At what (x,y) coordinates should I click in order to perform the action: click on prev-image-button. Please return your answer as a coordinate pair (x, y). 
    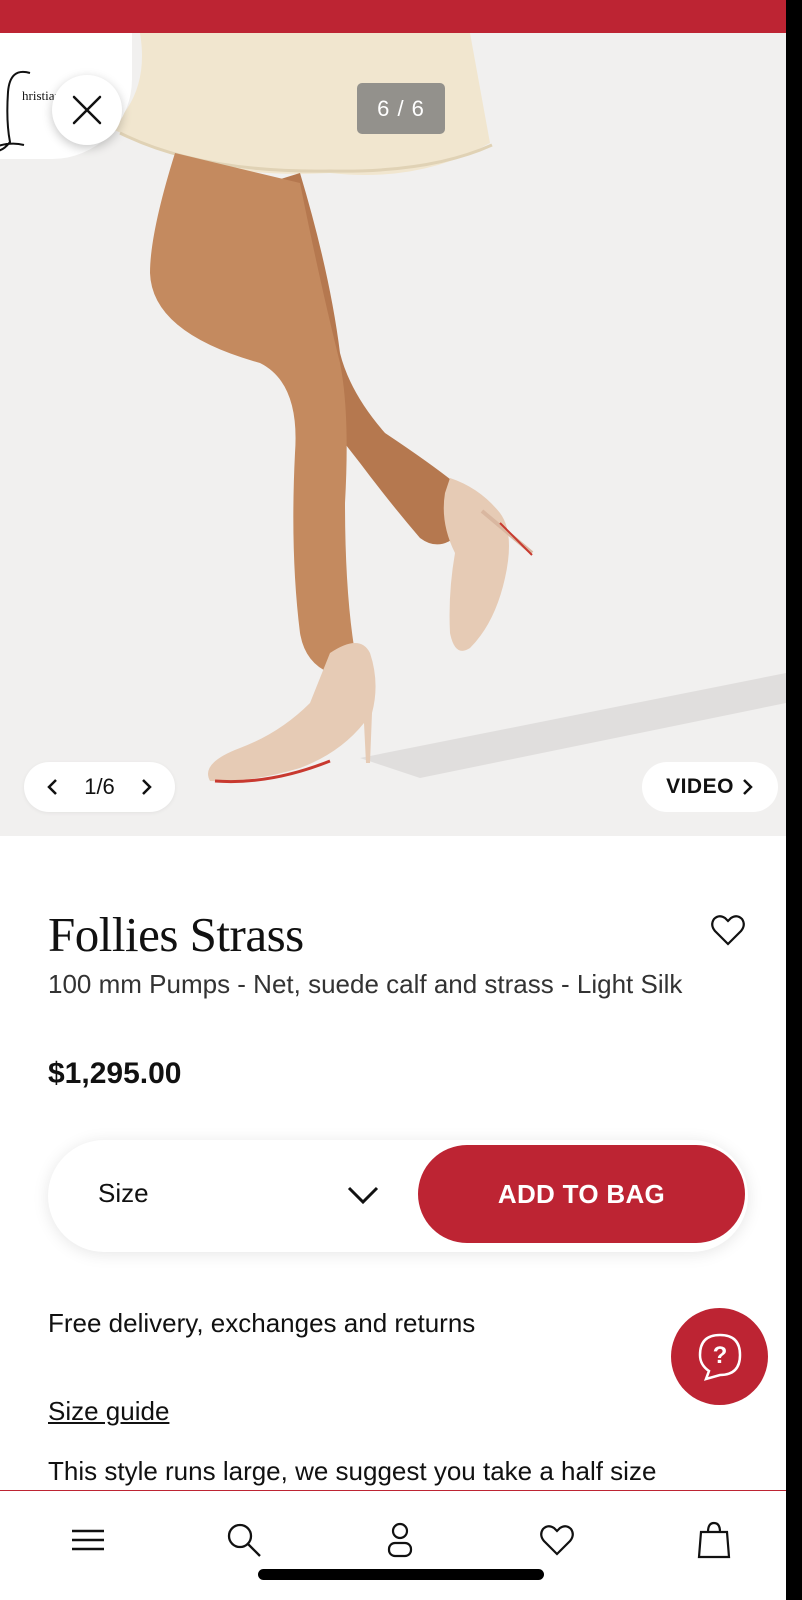
    Looking at the image, I should click on (52, 787).